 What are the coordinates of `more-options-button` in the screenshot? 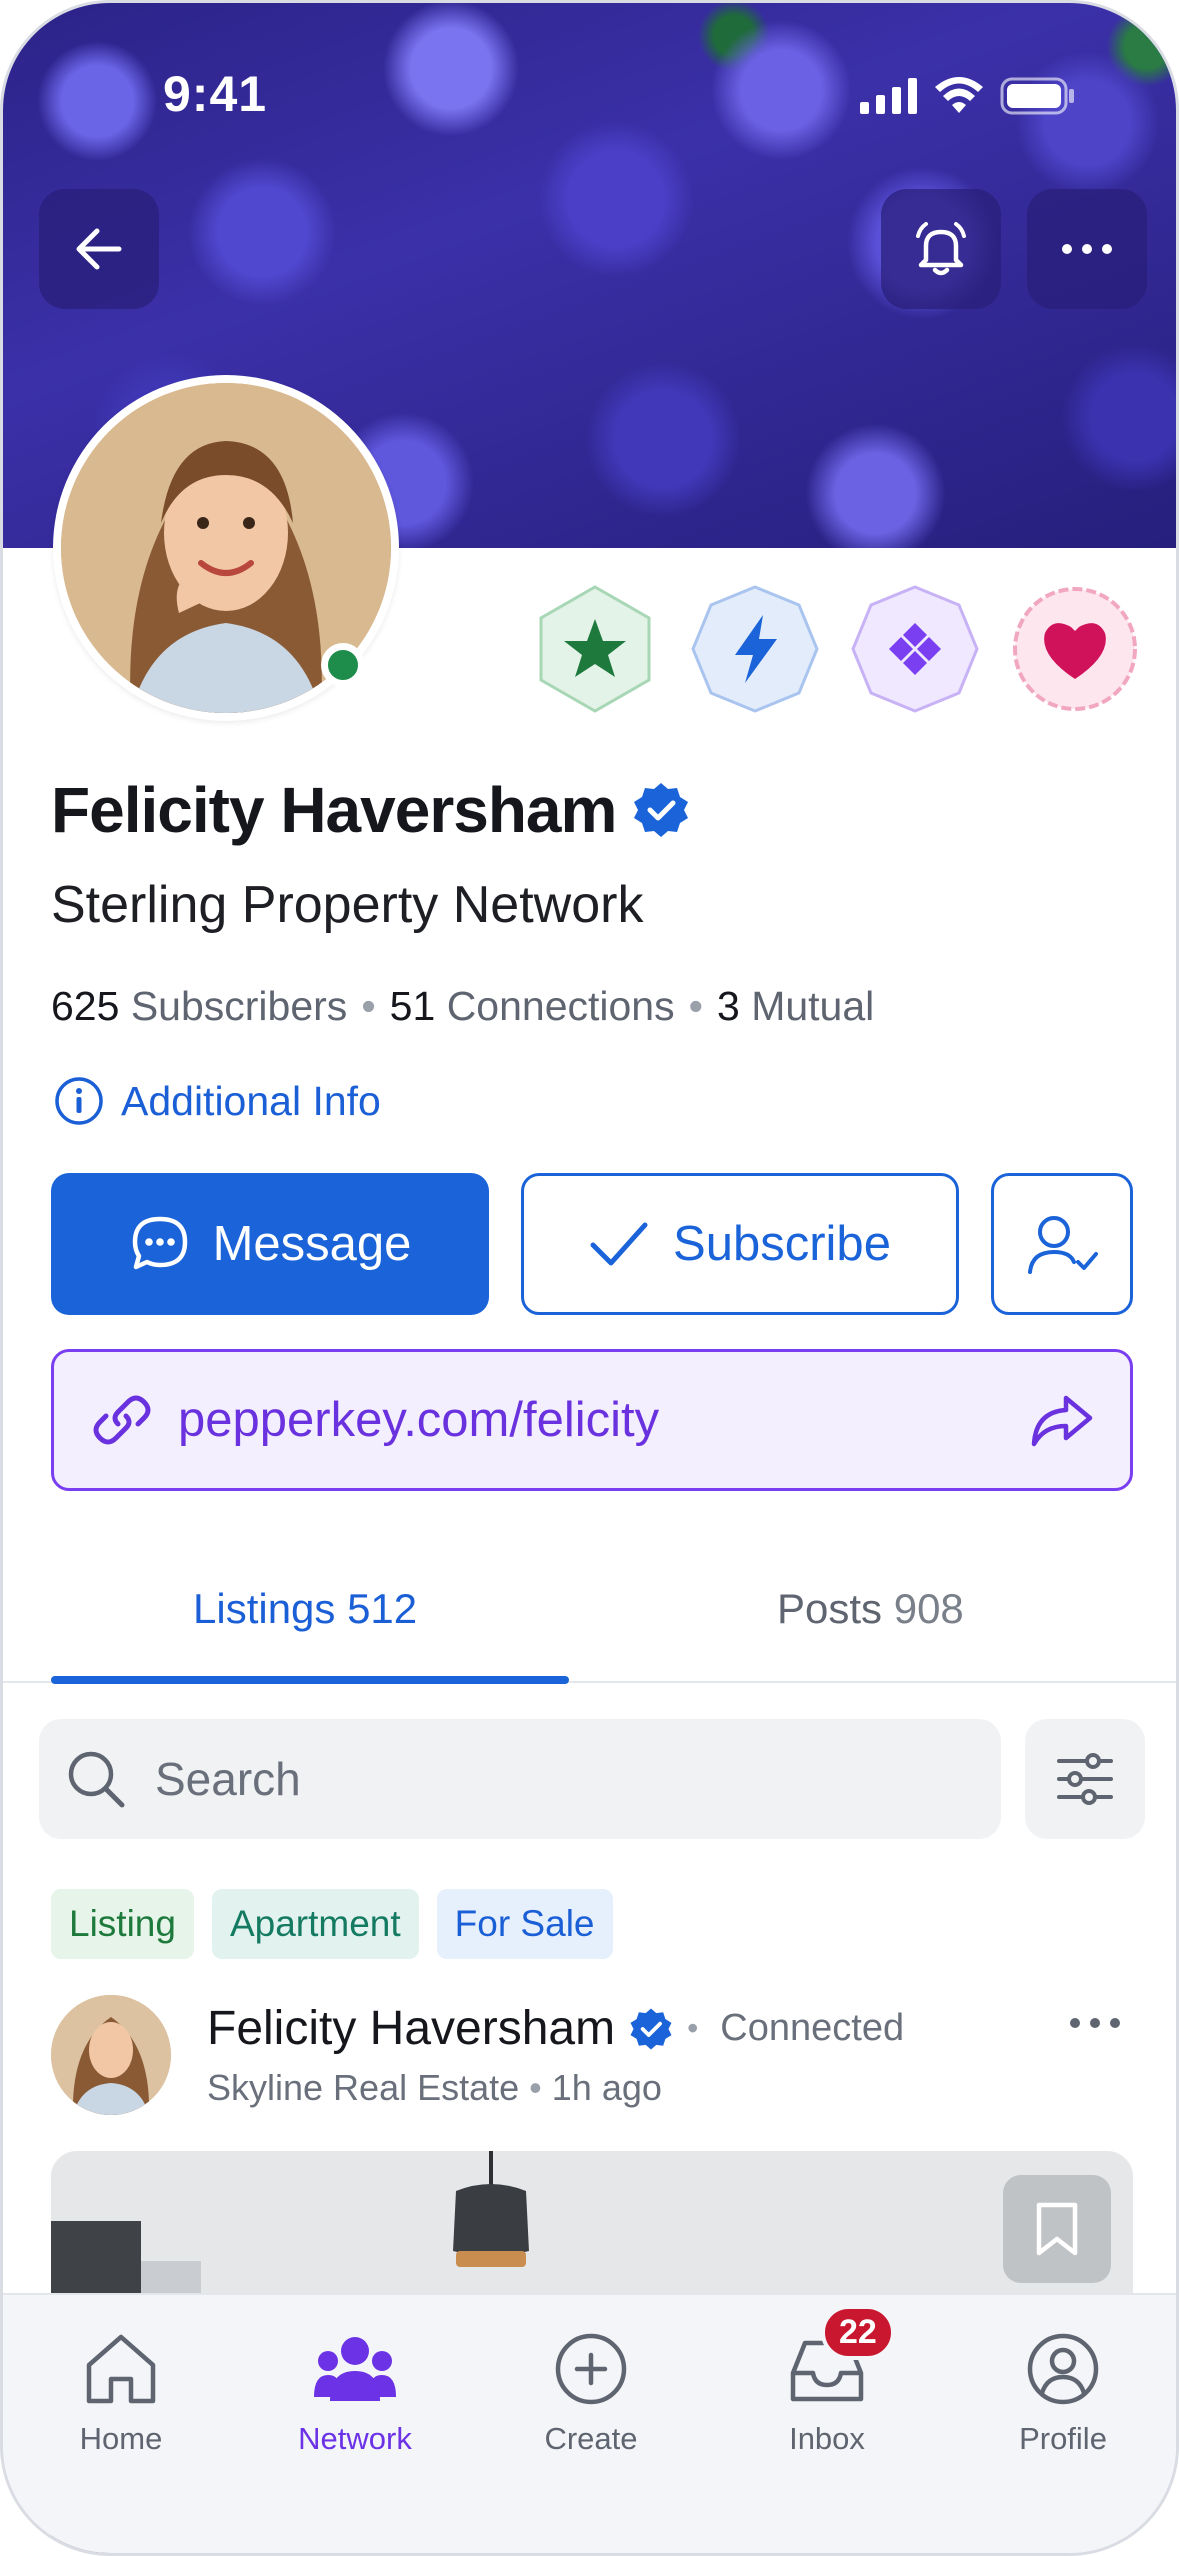 It's located at (1087, 249).